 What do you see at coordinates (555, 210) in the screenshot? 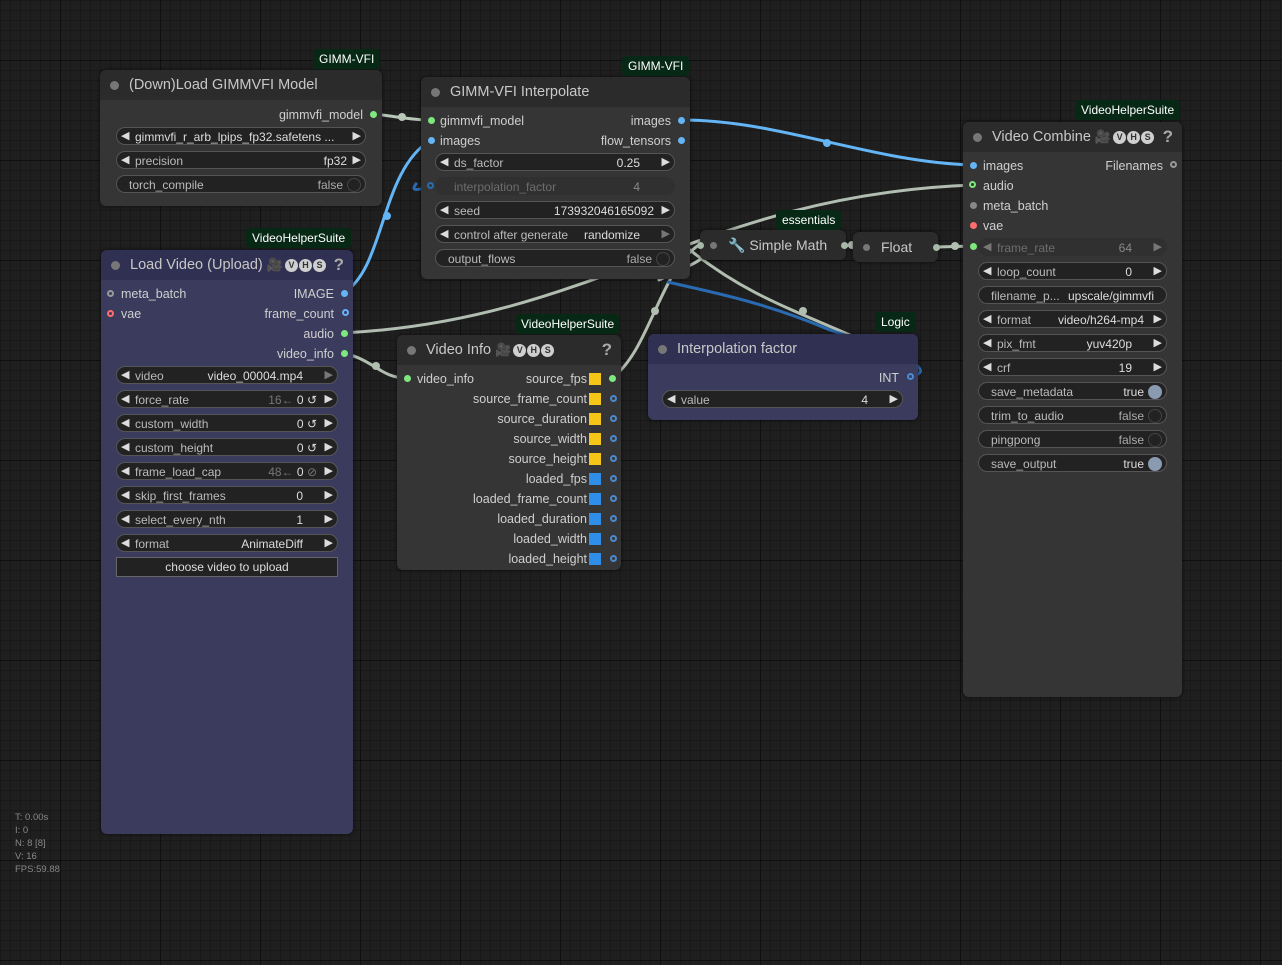
I see `seed-input: ◀ seed 173932046165092 ▶` at bounding box center [555, 210].